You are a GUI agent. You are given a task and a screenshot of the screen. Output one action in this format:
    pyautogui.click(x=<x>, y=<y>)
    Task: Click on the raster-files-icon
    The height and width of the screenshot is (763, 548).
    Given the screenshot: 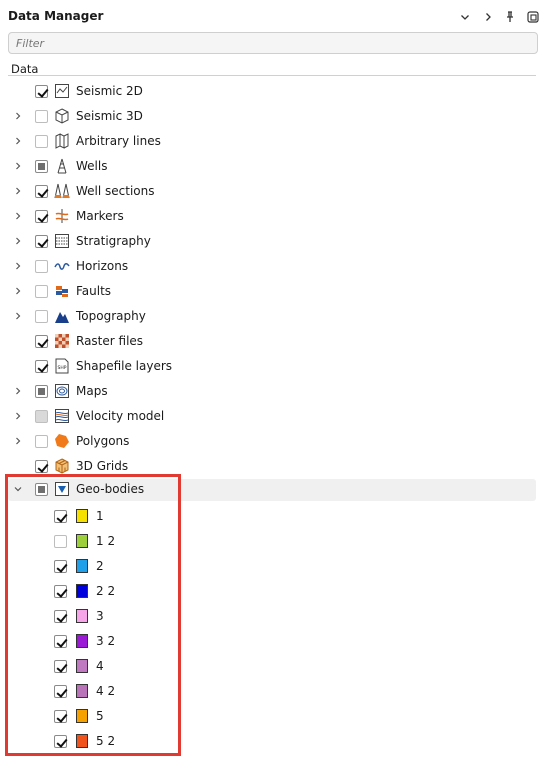 What is the action you would take?
    pyautogui.click(x=62, y=341)
    